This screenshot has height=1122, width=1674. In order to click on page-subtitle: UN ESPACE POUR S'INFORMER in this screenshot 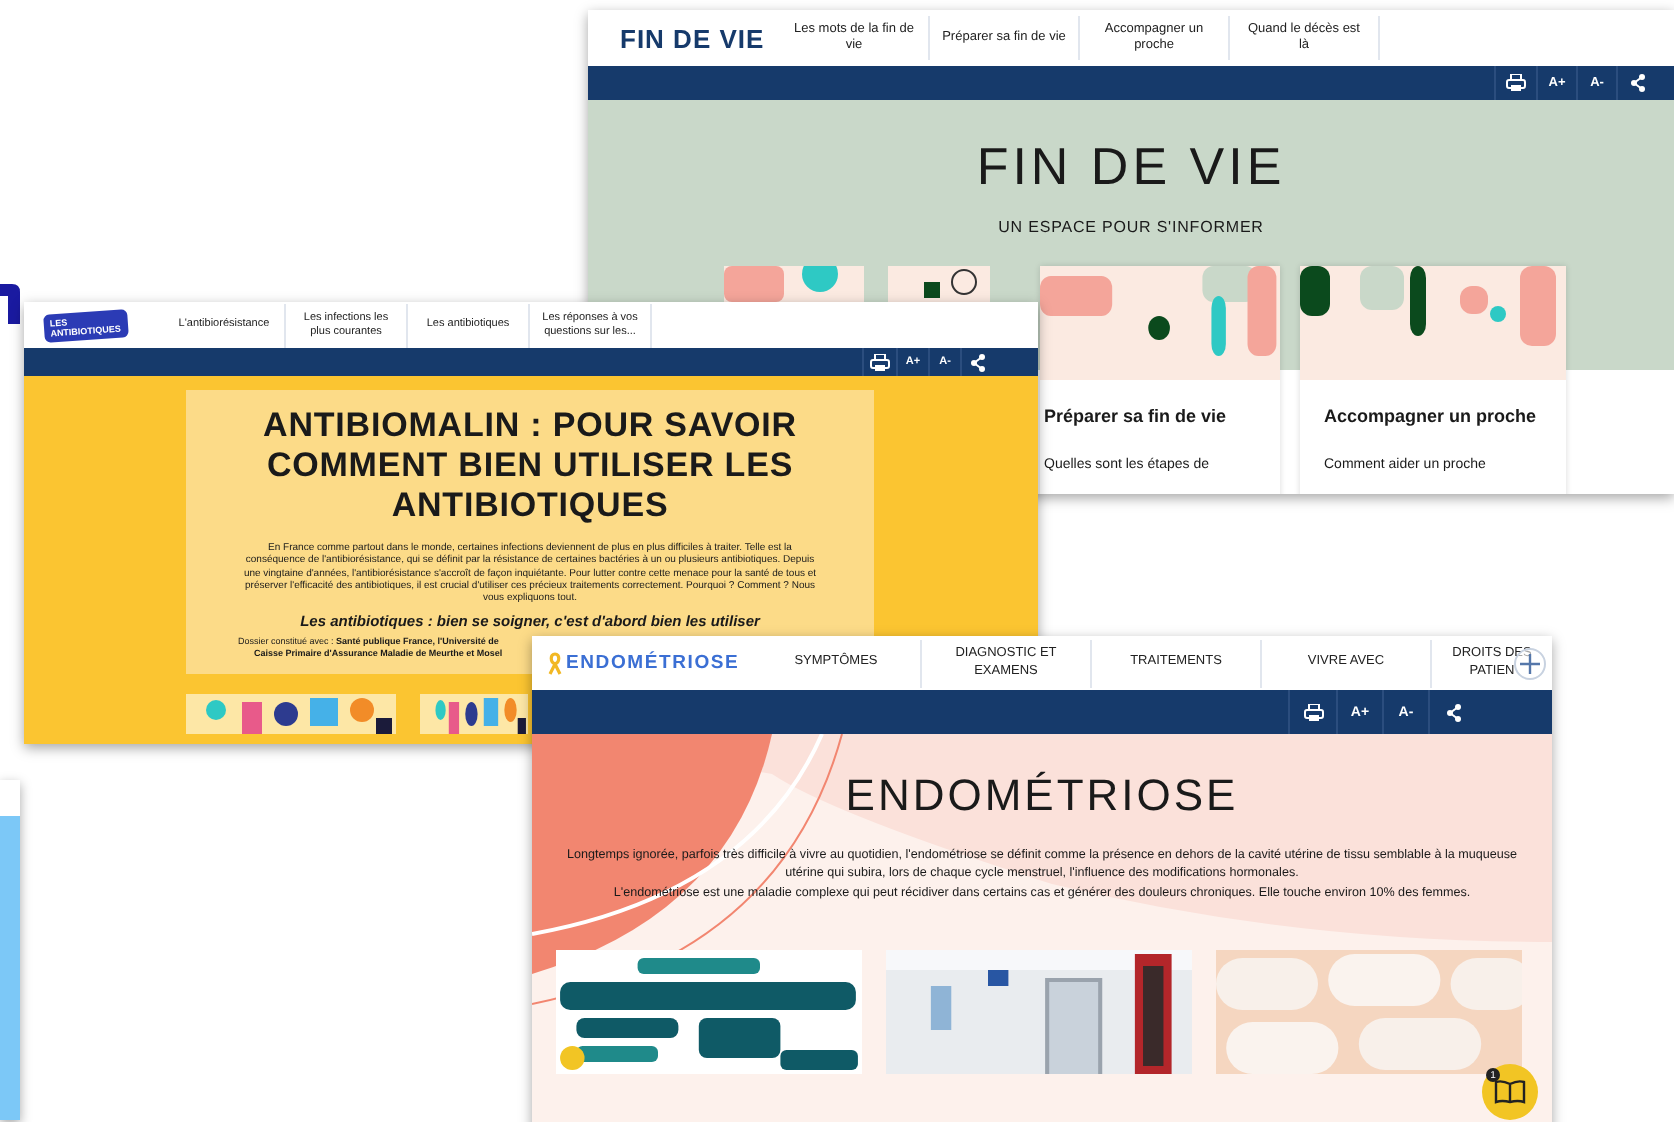, I will do `click(1131, 227)`.